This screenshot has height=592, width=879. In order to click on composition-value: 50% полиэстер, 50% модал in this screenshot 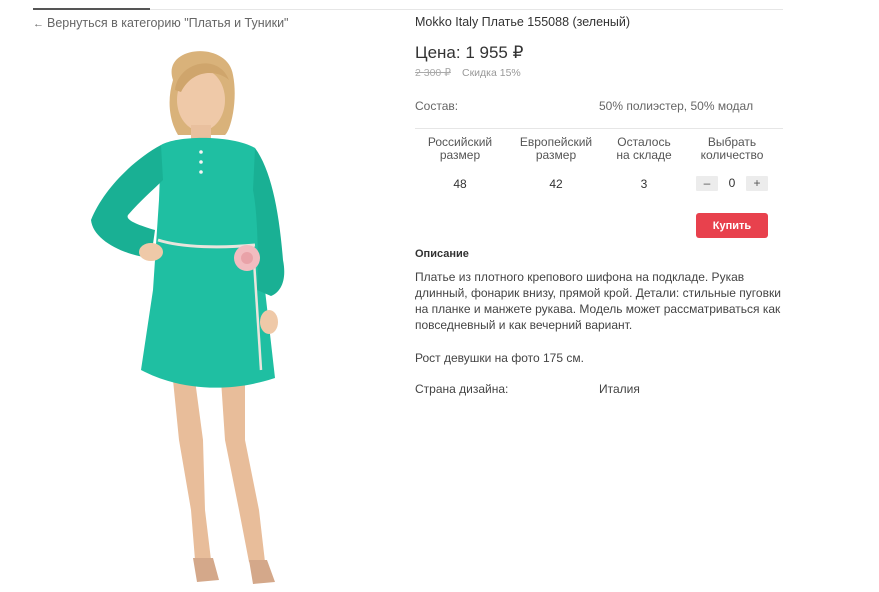, I will do `click(676, 106)`.